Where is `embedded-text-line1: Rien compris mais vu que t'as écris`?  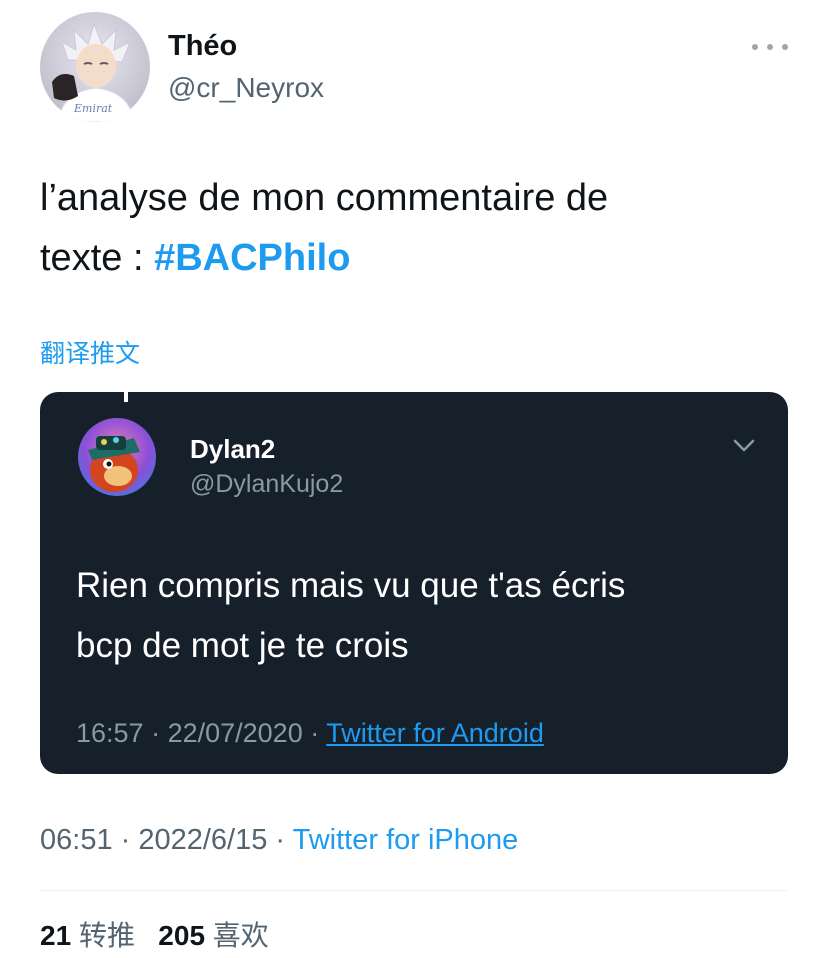 embedded-text-line1: Rien compris mais vu que t'as écris is located at coordinates (351, 585).